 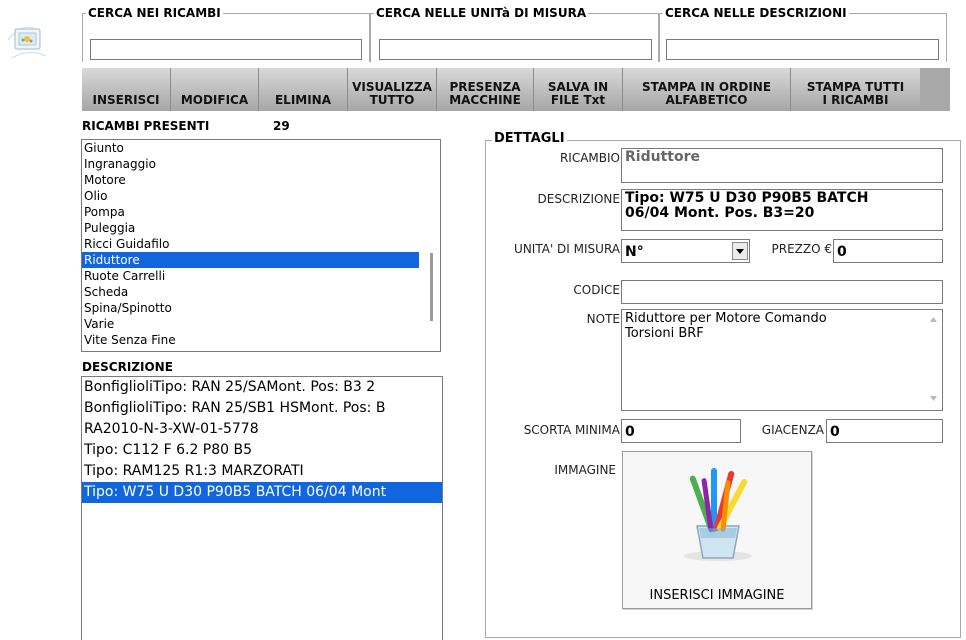 I want to click on prezzo-field: 0, so click(x=888, y=251).